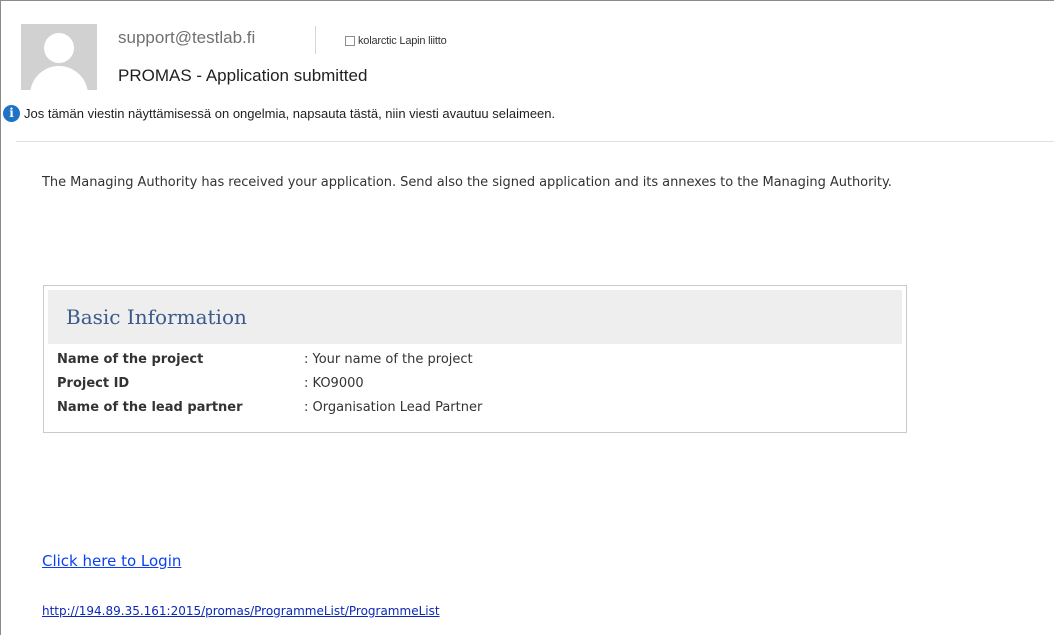  What do you see at coordinates (402, 41) in the screenshot?
I see `category-label: kolarctic Lapin liitto` at bounding box center [402, 41].